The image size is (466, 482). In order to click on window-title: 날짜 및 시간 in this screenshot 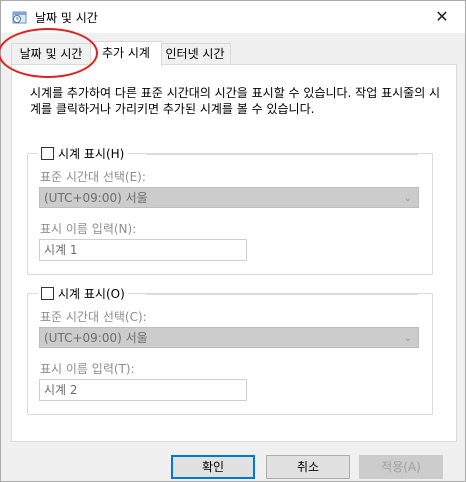, I will do `click(66, 18)`.